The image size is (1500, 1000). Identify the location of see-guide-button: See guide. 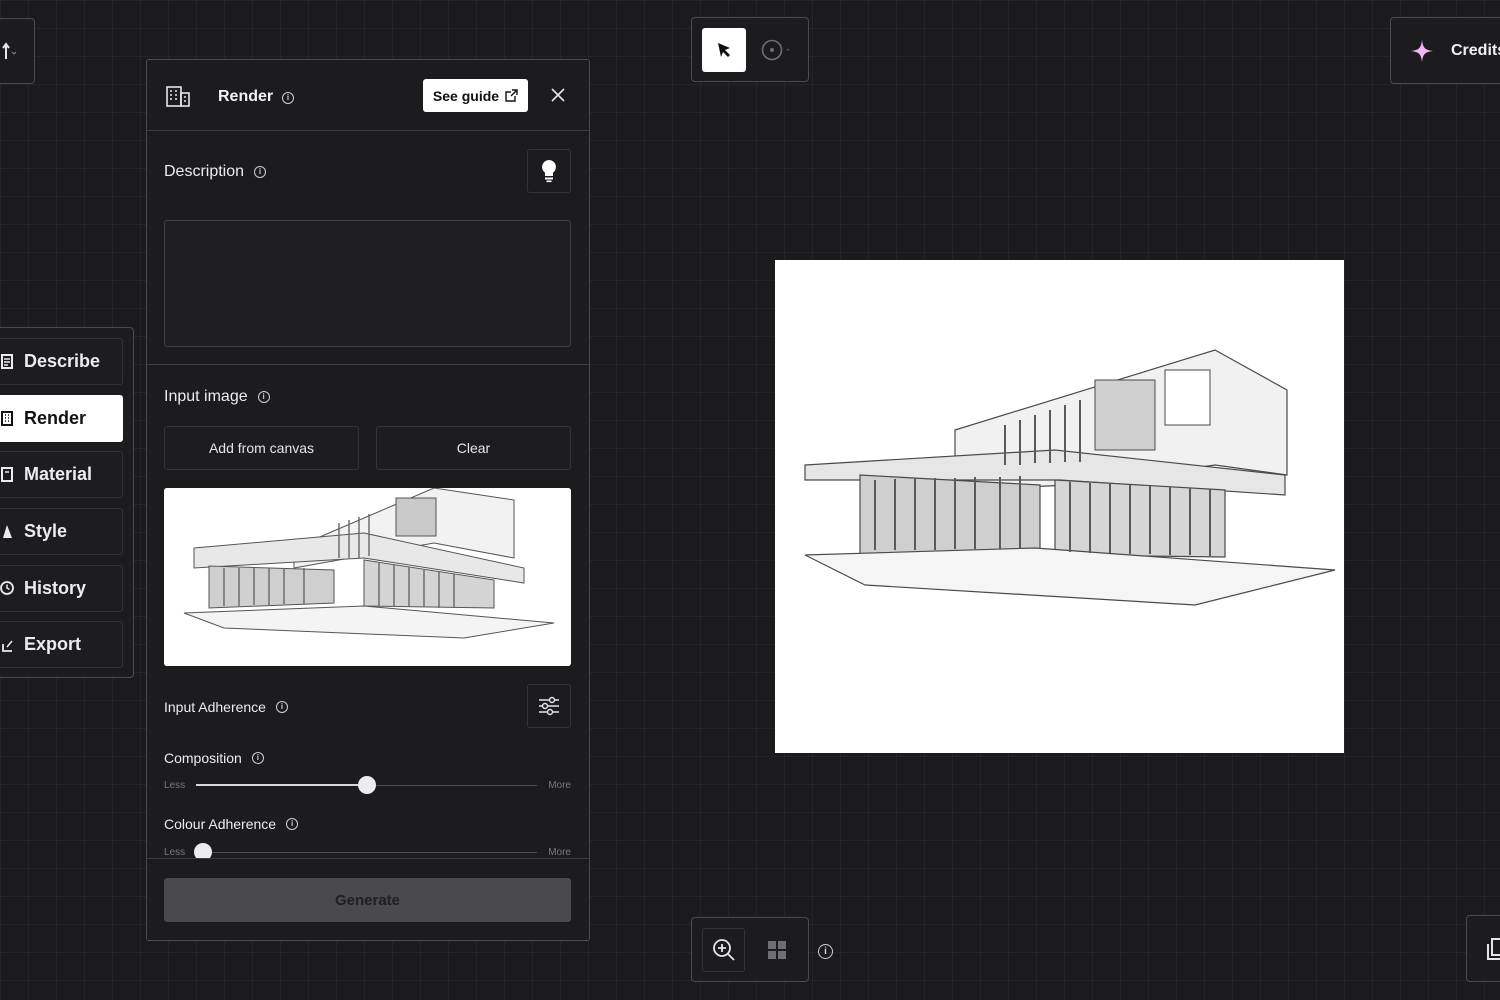
(475, 95).